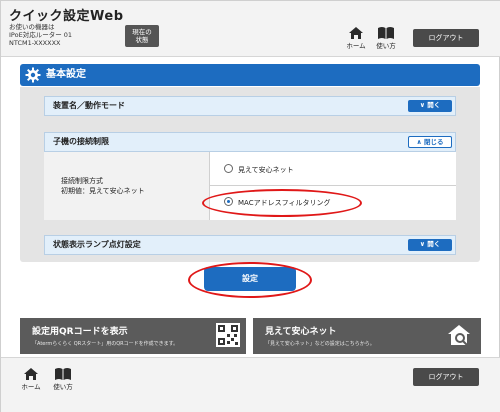  What do you see at coordinates (228, 168) in the screenshot?
I see `radio-mieru-anshin` at bounding box center [228, 168].